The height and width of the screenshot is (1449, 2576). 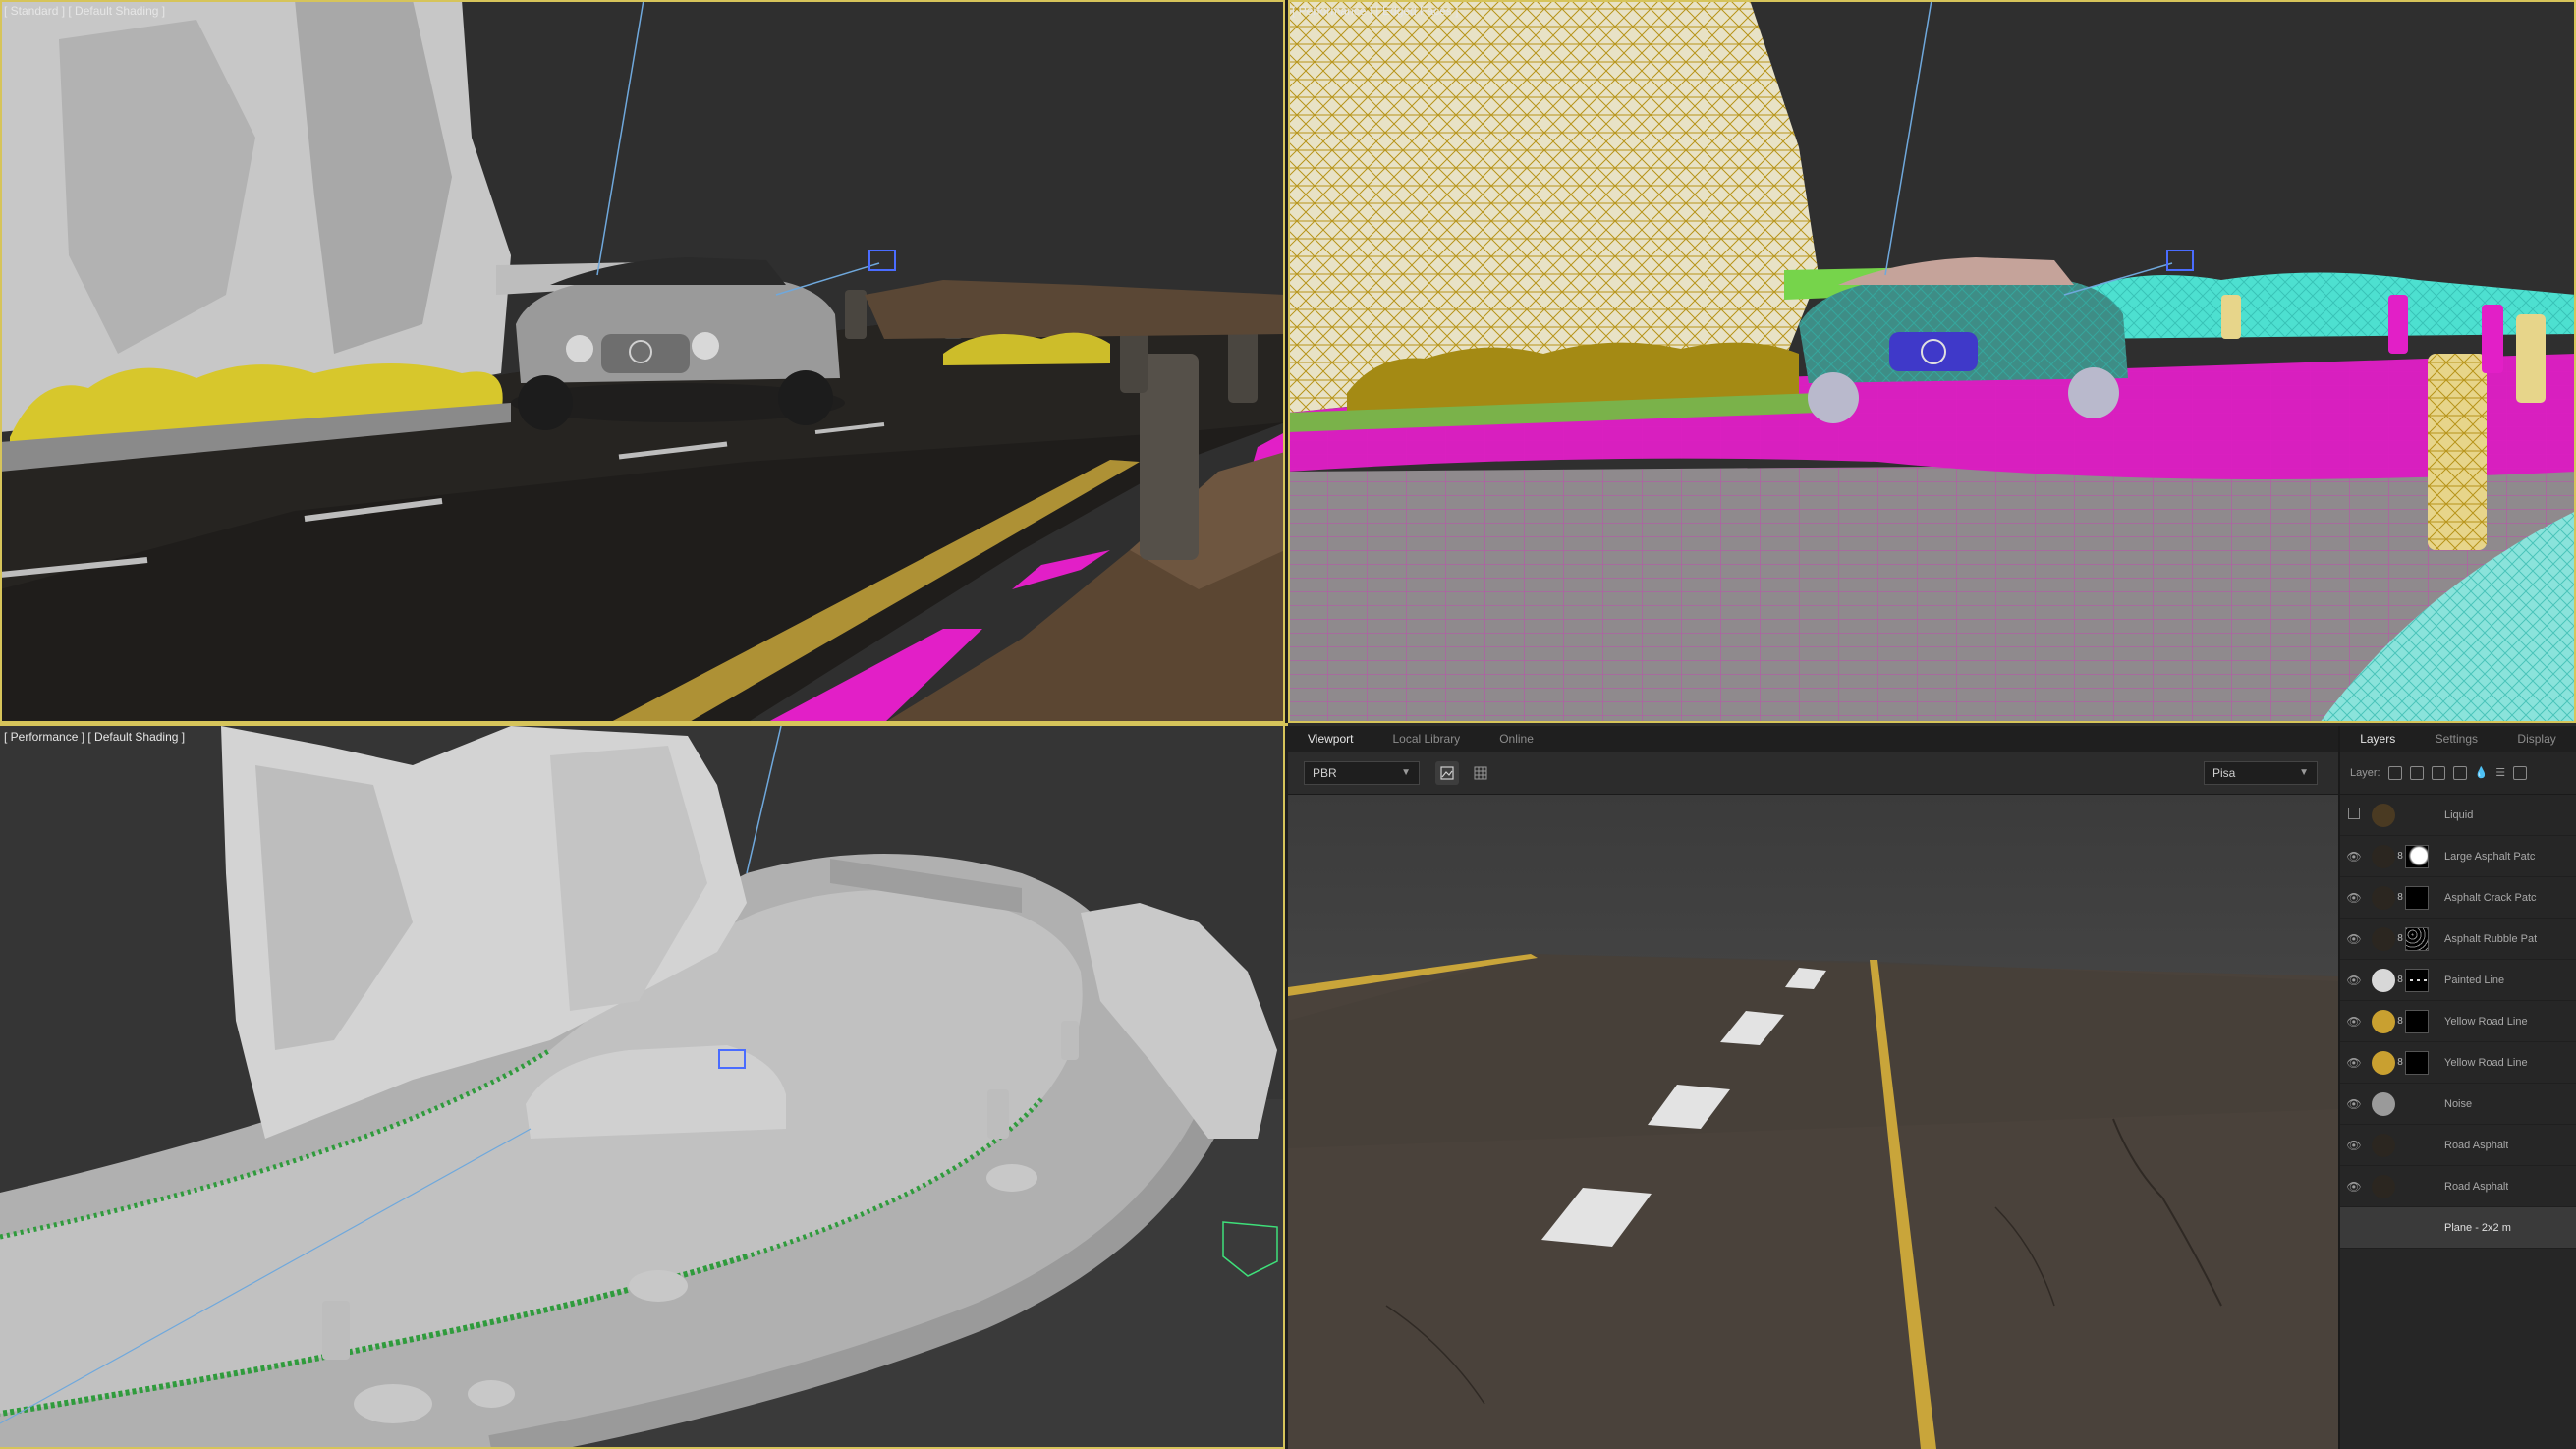 What do you see at coordinates (1516, 739) in the screenshot?
I see `tab-online: Online` at bounding box center [1516, 739].